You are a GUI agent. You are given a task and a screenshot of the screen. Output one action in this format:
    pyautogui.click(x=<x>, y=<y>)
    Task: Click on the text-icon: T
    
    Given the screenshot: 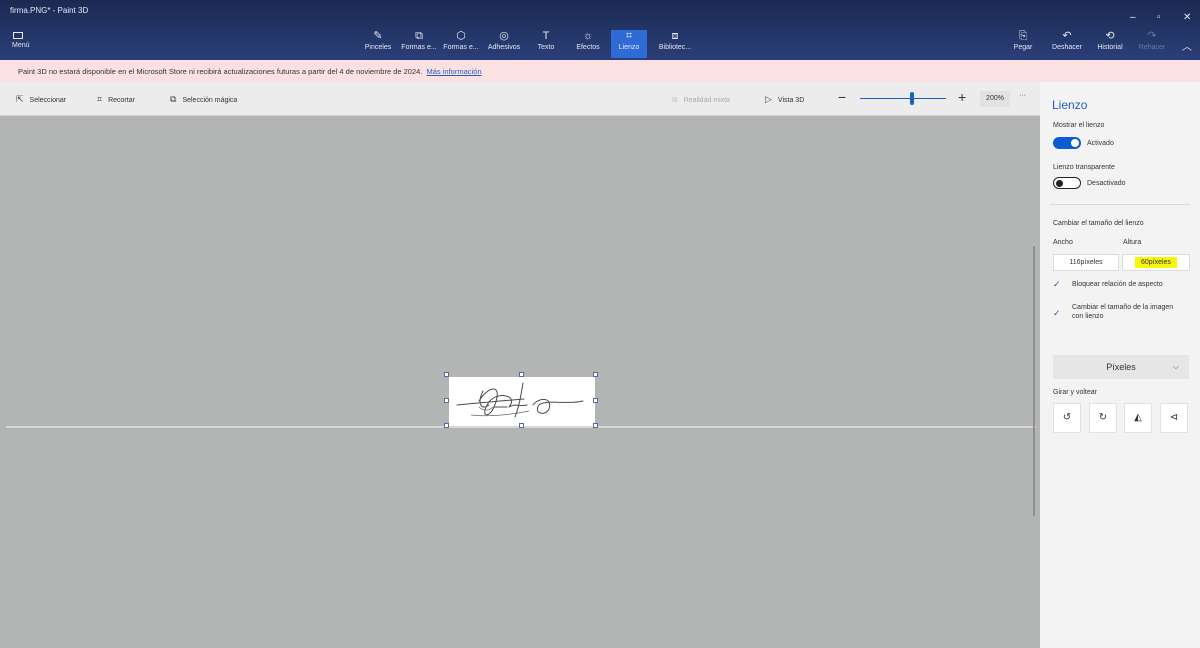 What is the action you would take?
    pyautogui.click(x=546, y=36)
    